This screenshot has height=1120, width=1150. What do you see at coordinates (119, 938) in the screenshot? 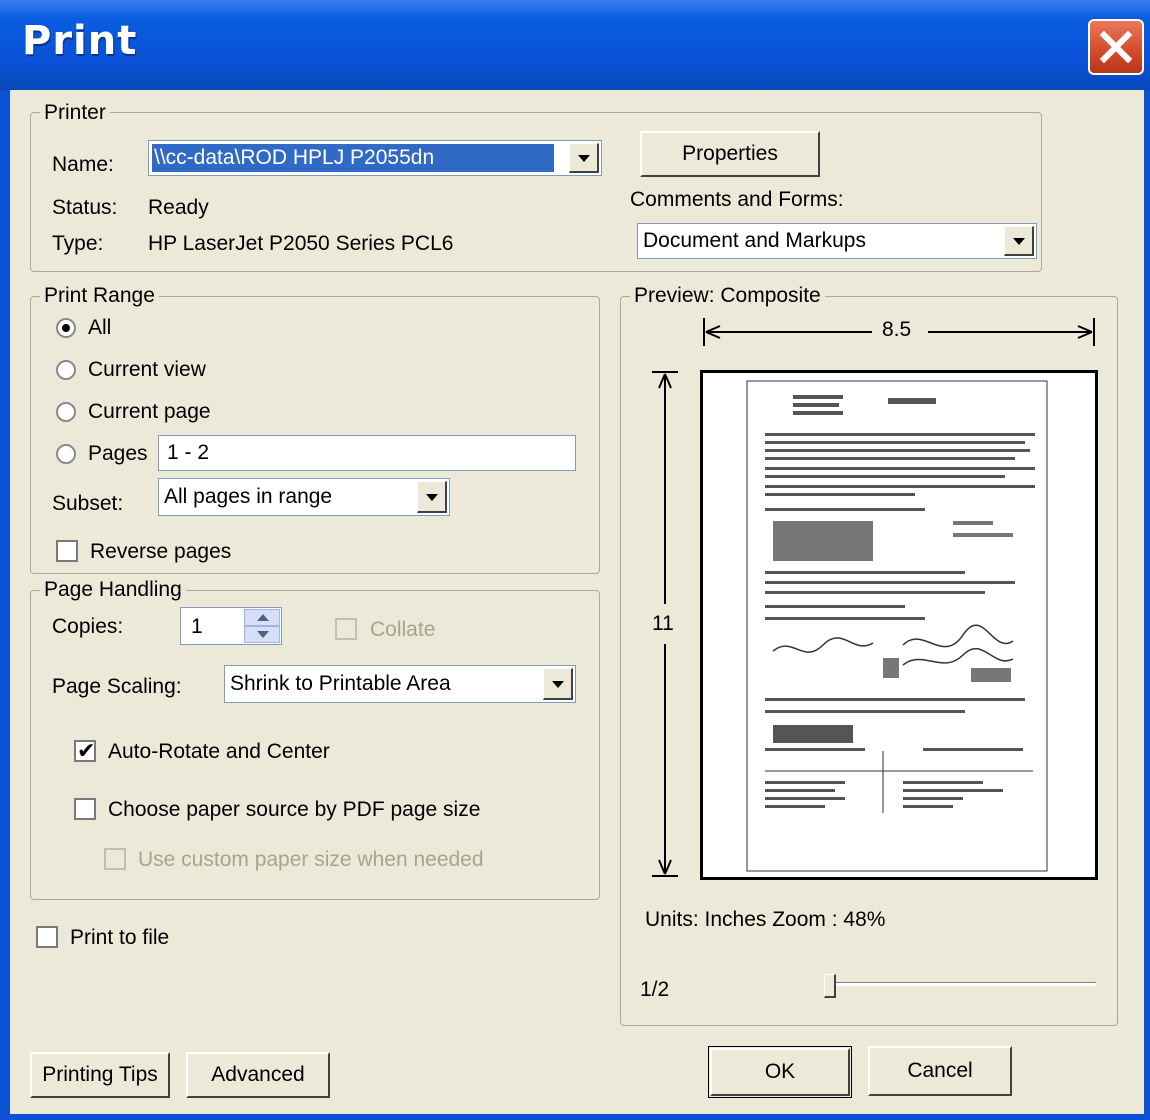
I see `print-to-file-label: Print to file` at bounding box center [119, 938].